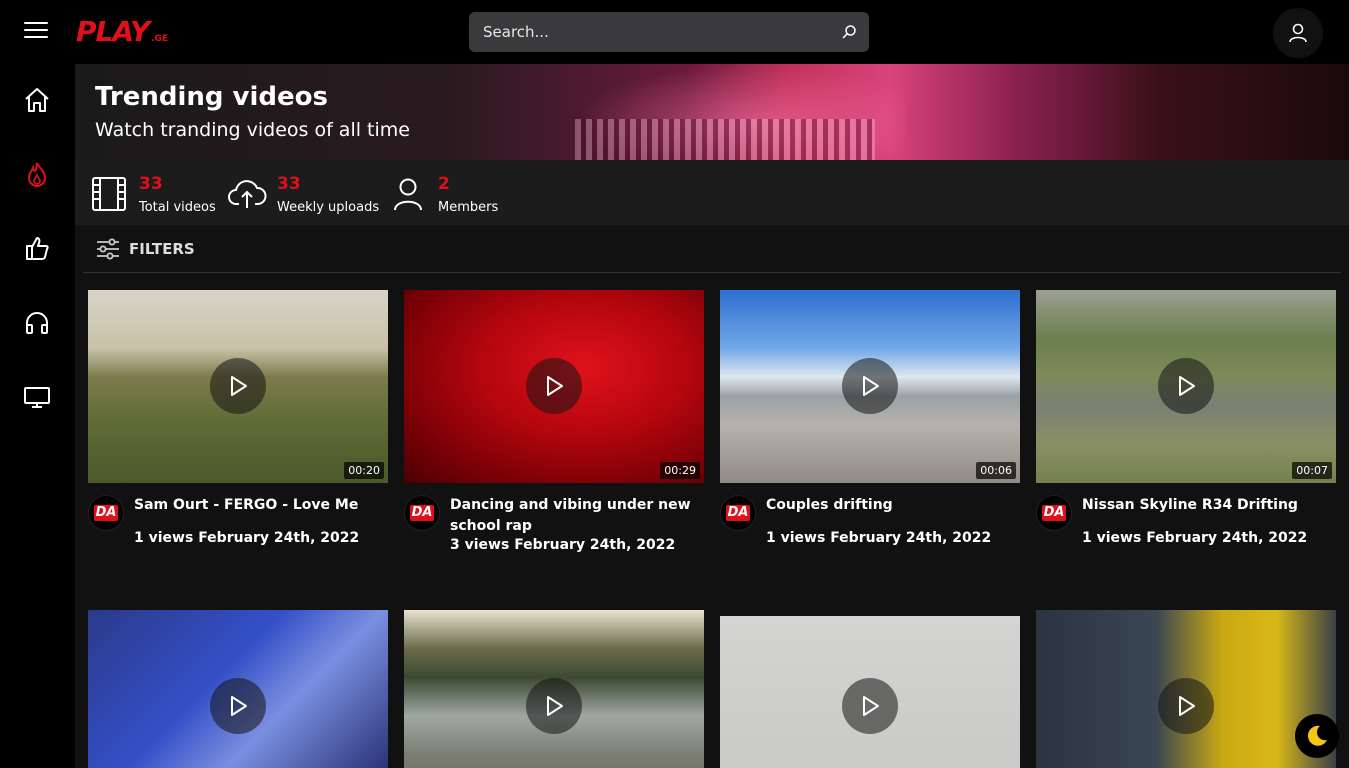  Describe the element at coordinates (1312, 470) in the screenshot. I see `video-duration: 00:07` at that location.